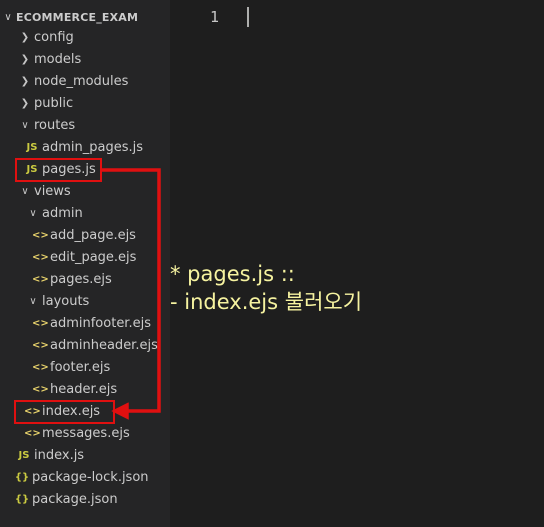  What do you see at coordinates (54, 103) in the screenshot?
I see `tree-item-label: public` at bounding box center [54, 103].